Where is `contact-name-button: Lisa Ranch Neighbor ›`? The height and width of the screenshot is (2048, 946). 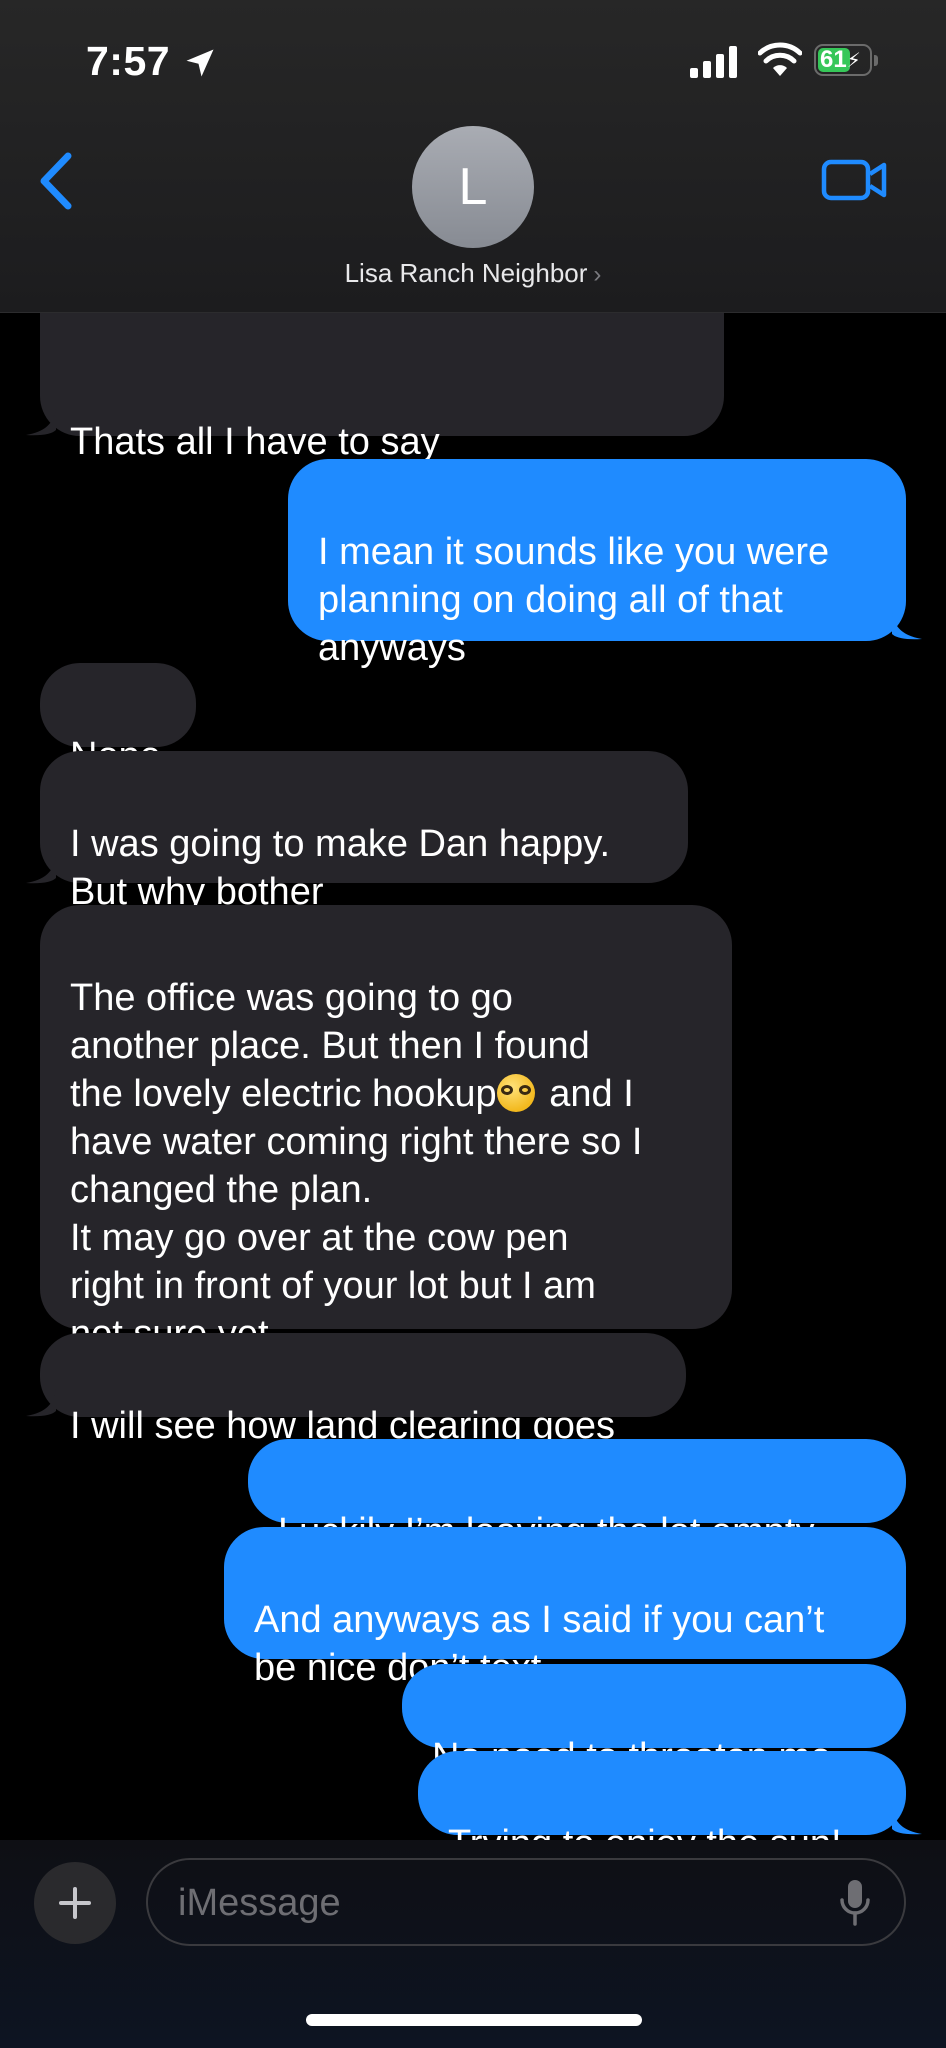
contact-name-button: Lisa Ranch Neighbor › is located at coordinates (473, 273).